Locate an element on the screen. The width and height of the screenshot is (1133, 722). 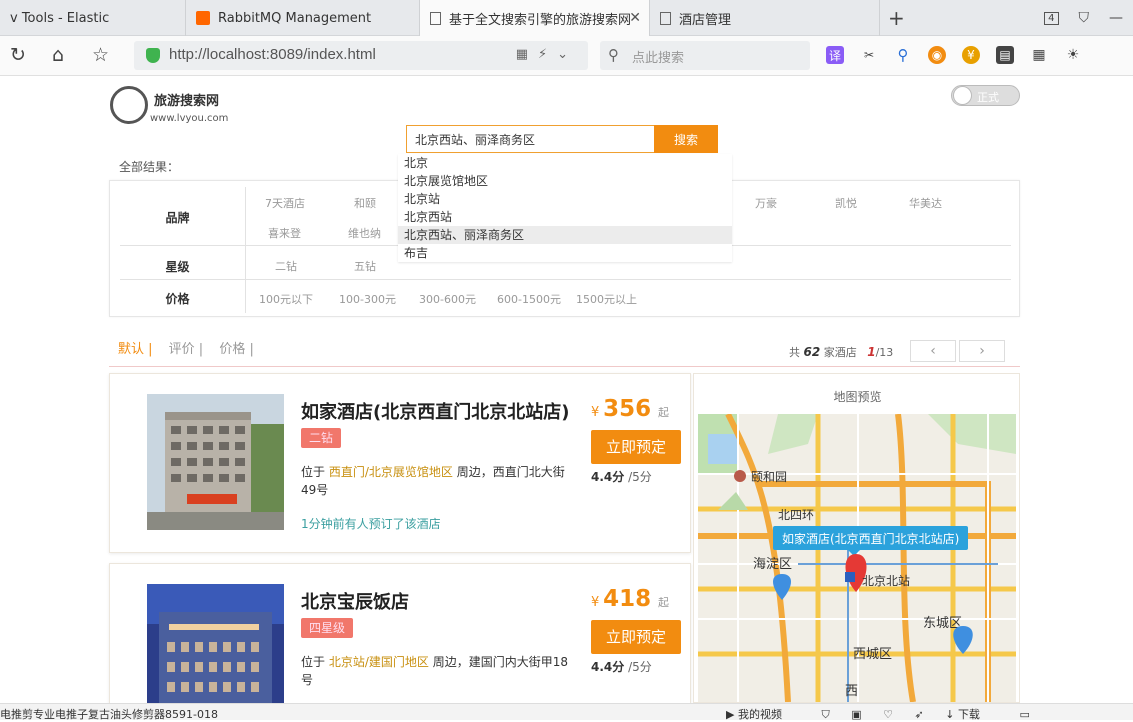
address-bar: http://localhost:8089/index.html ▦⚡⌄ is located at coordinates (361, 55).